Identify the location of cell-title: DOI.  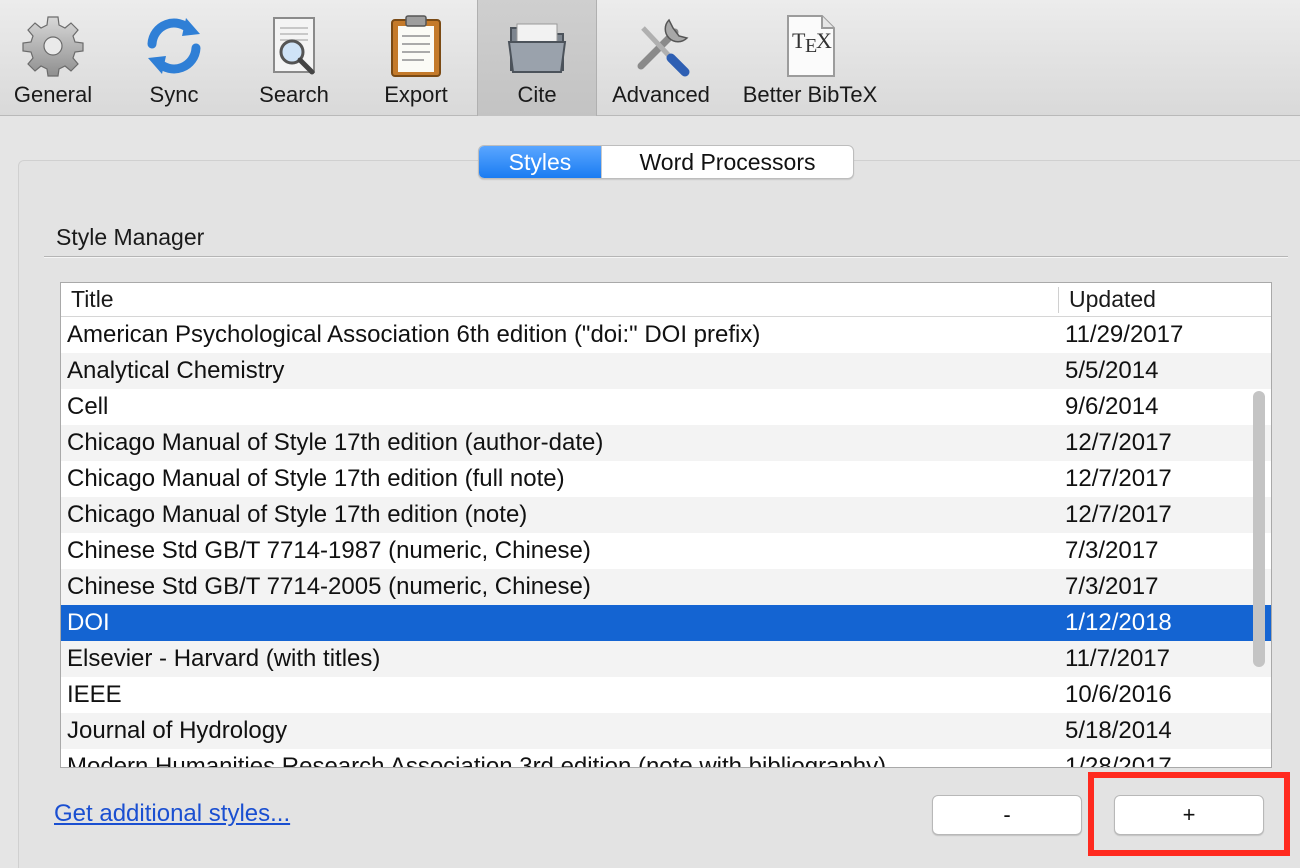
(88, 622).